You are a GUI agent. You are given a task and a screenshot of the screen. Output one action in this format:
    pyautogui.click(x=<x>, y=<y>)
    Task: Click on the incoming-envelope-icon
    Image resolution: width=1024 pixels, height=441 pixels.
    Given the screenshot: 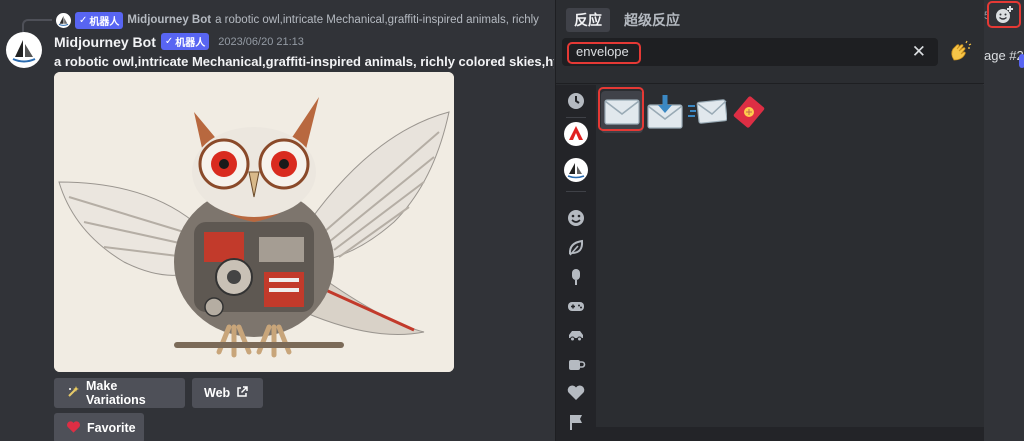 What is the action you would take?
    pyautogui.click(x=707, y=111)
    